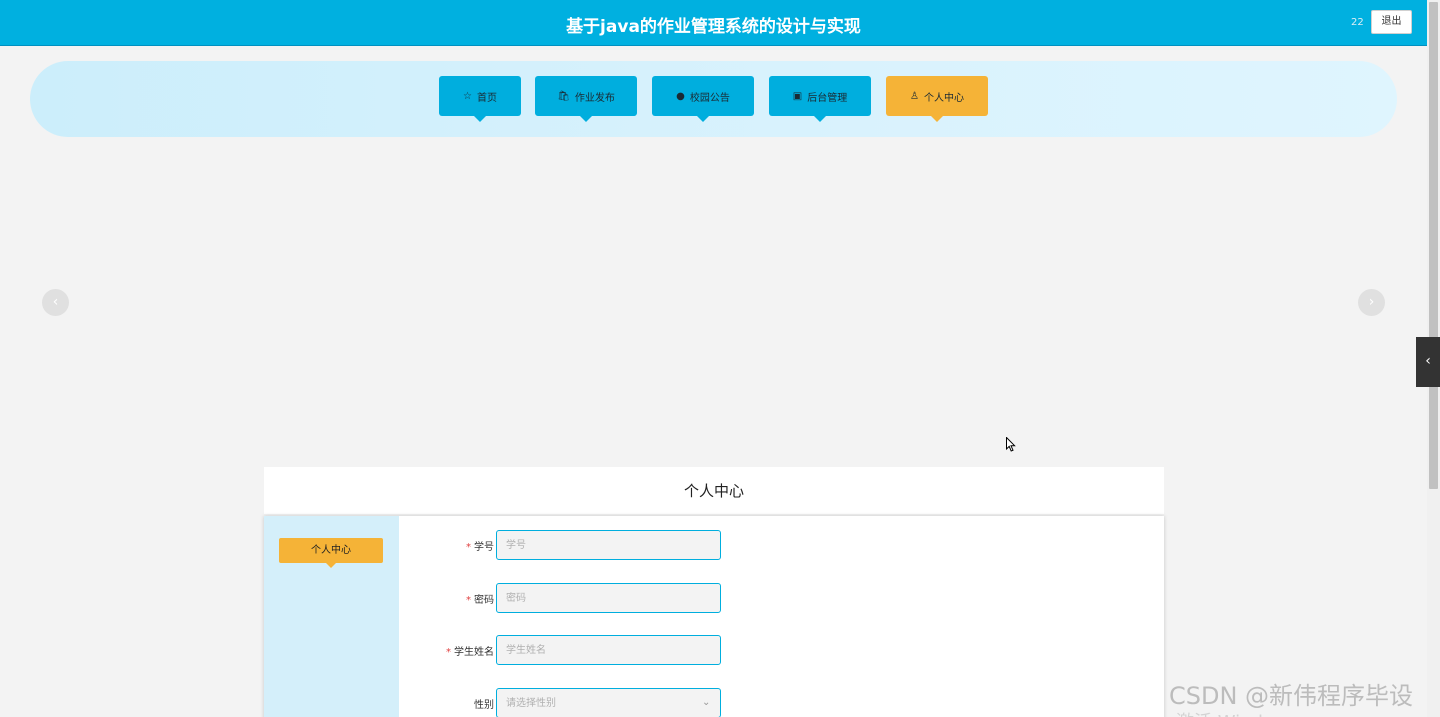  I want to click on top-header: 基于java的作业管理系统的设计与实现 22 退出, so click(713, 23).